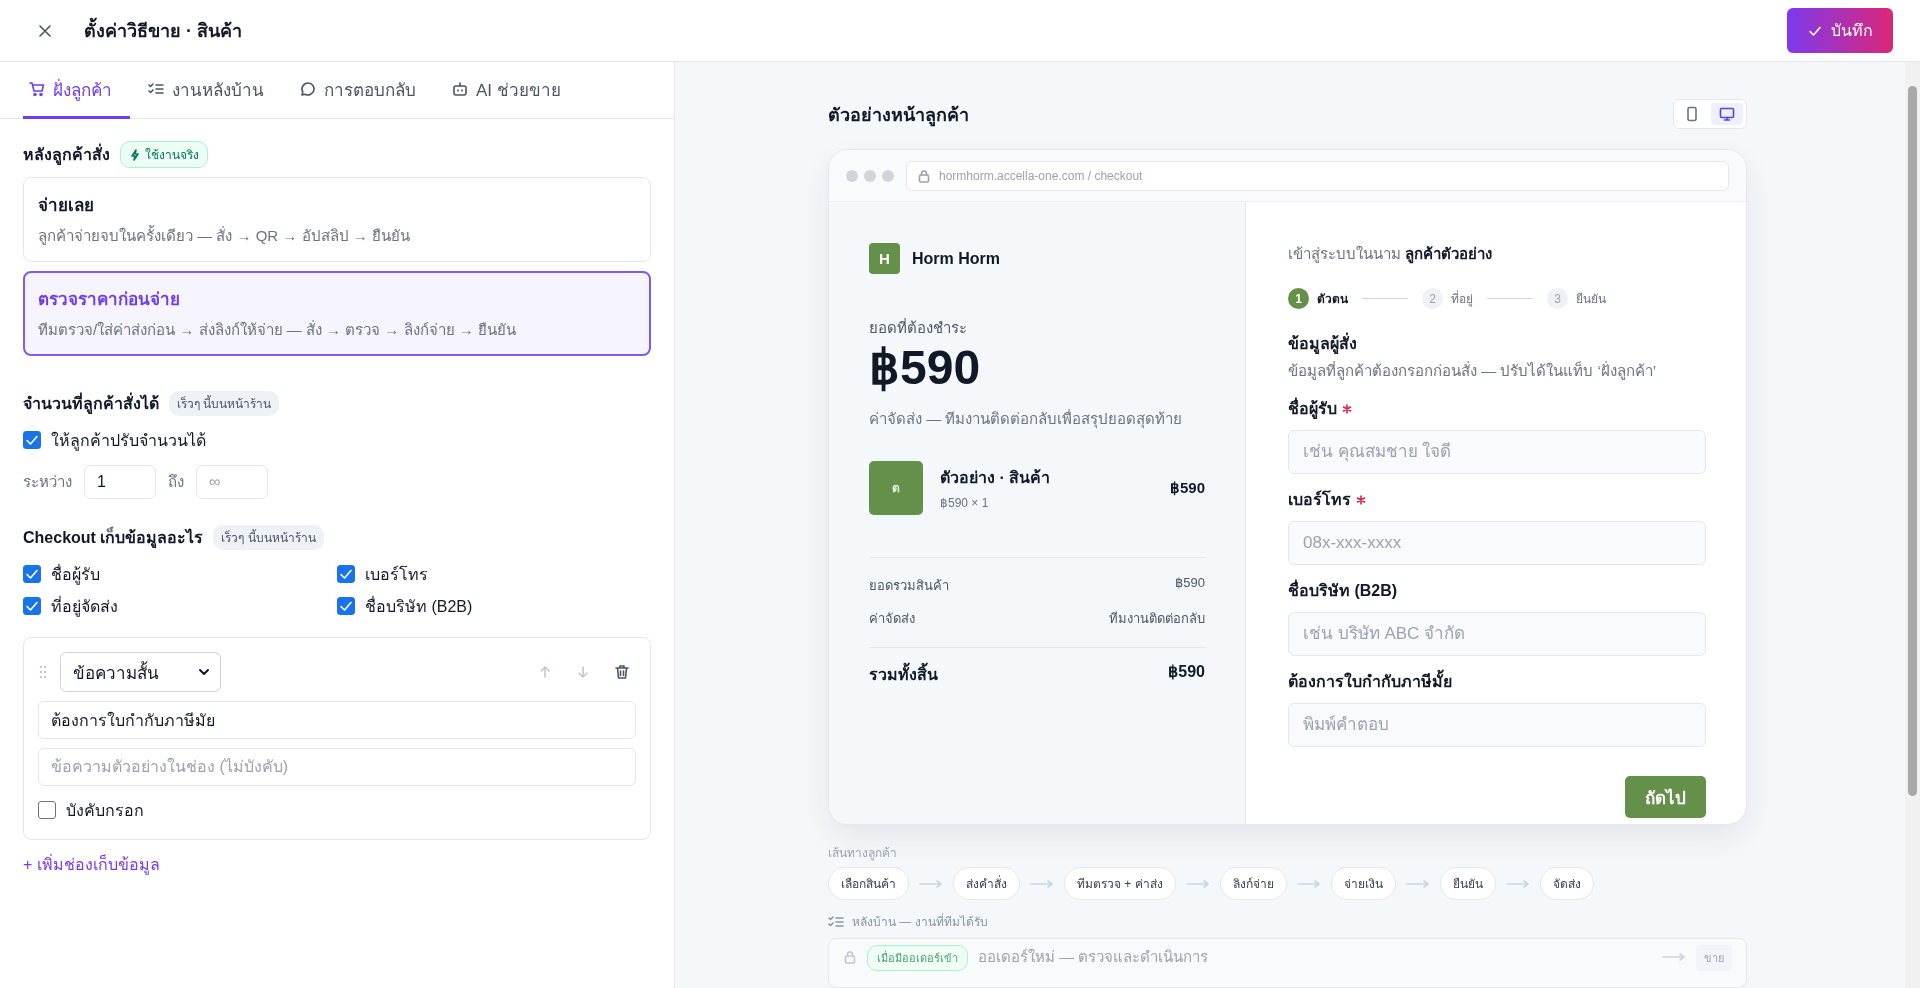 This screenshot has width=1920, height=988. What do you see at coordinates (863, 853) in the screenshot?
I see `journey-label: เส้นทางลูกค้า` at bounding box center [863, 853].